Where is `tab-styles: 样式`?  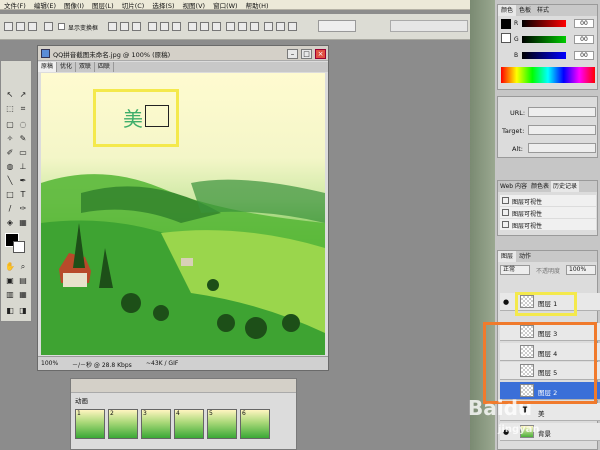 tab-styles: 样式 is located at coordinates (543, 10).